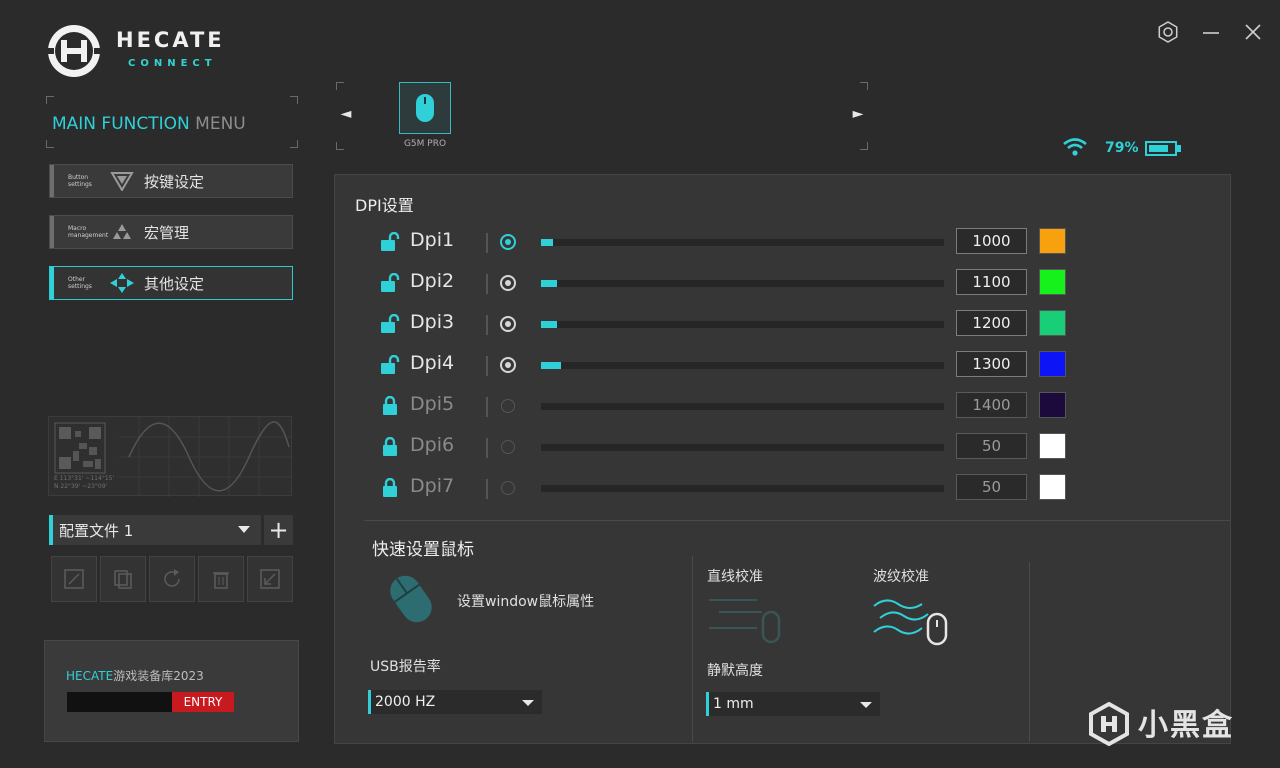 The width and height of the screenshot is (1280, 768). I want to click on straight-line-mouse-icon, so click(745, 621).